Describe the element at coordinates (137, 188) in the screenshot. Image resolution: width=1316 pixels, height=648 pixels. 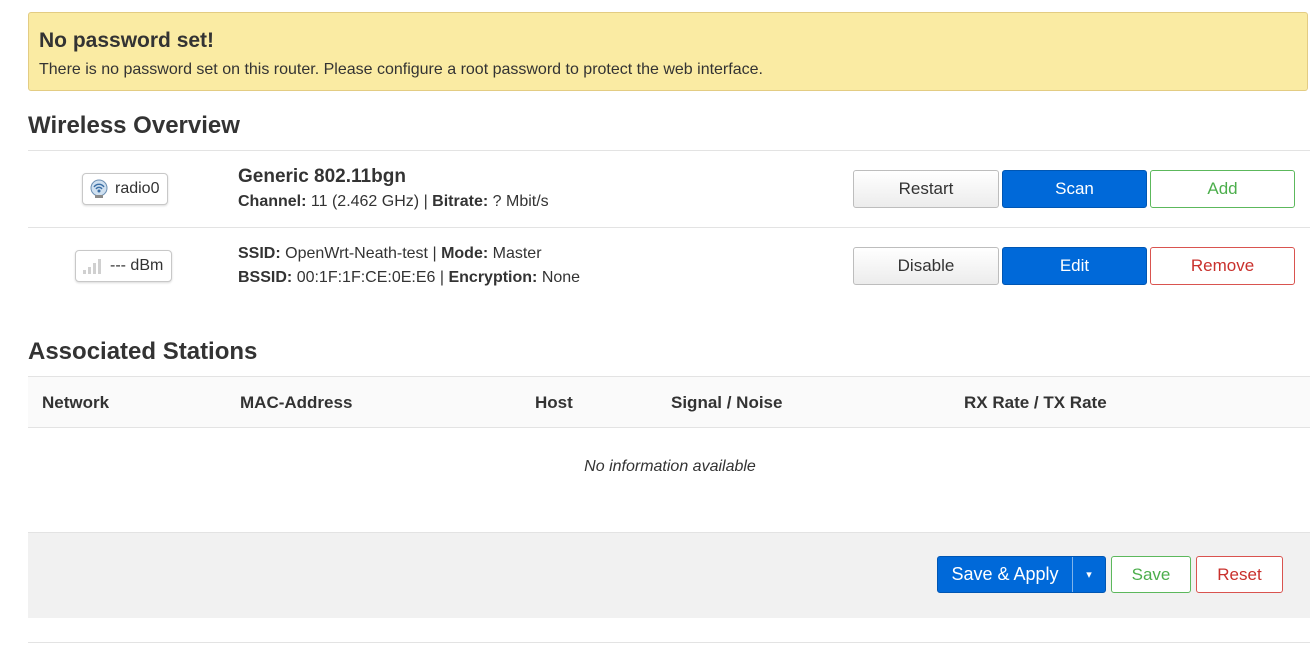
I see `radio-badge-label: radio0` at that location.